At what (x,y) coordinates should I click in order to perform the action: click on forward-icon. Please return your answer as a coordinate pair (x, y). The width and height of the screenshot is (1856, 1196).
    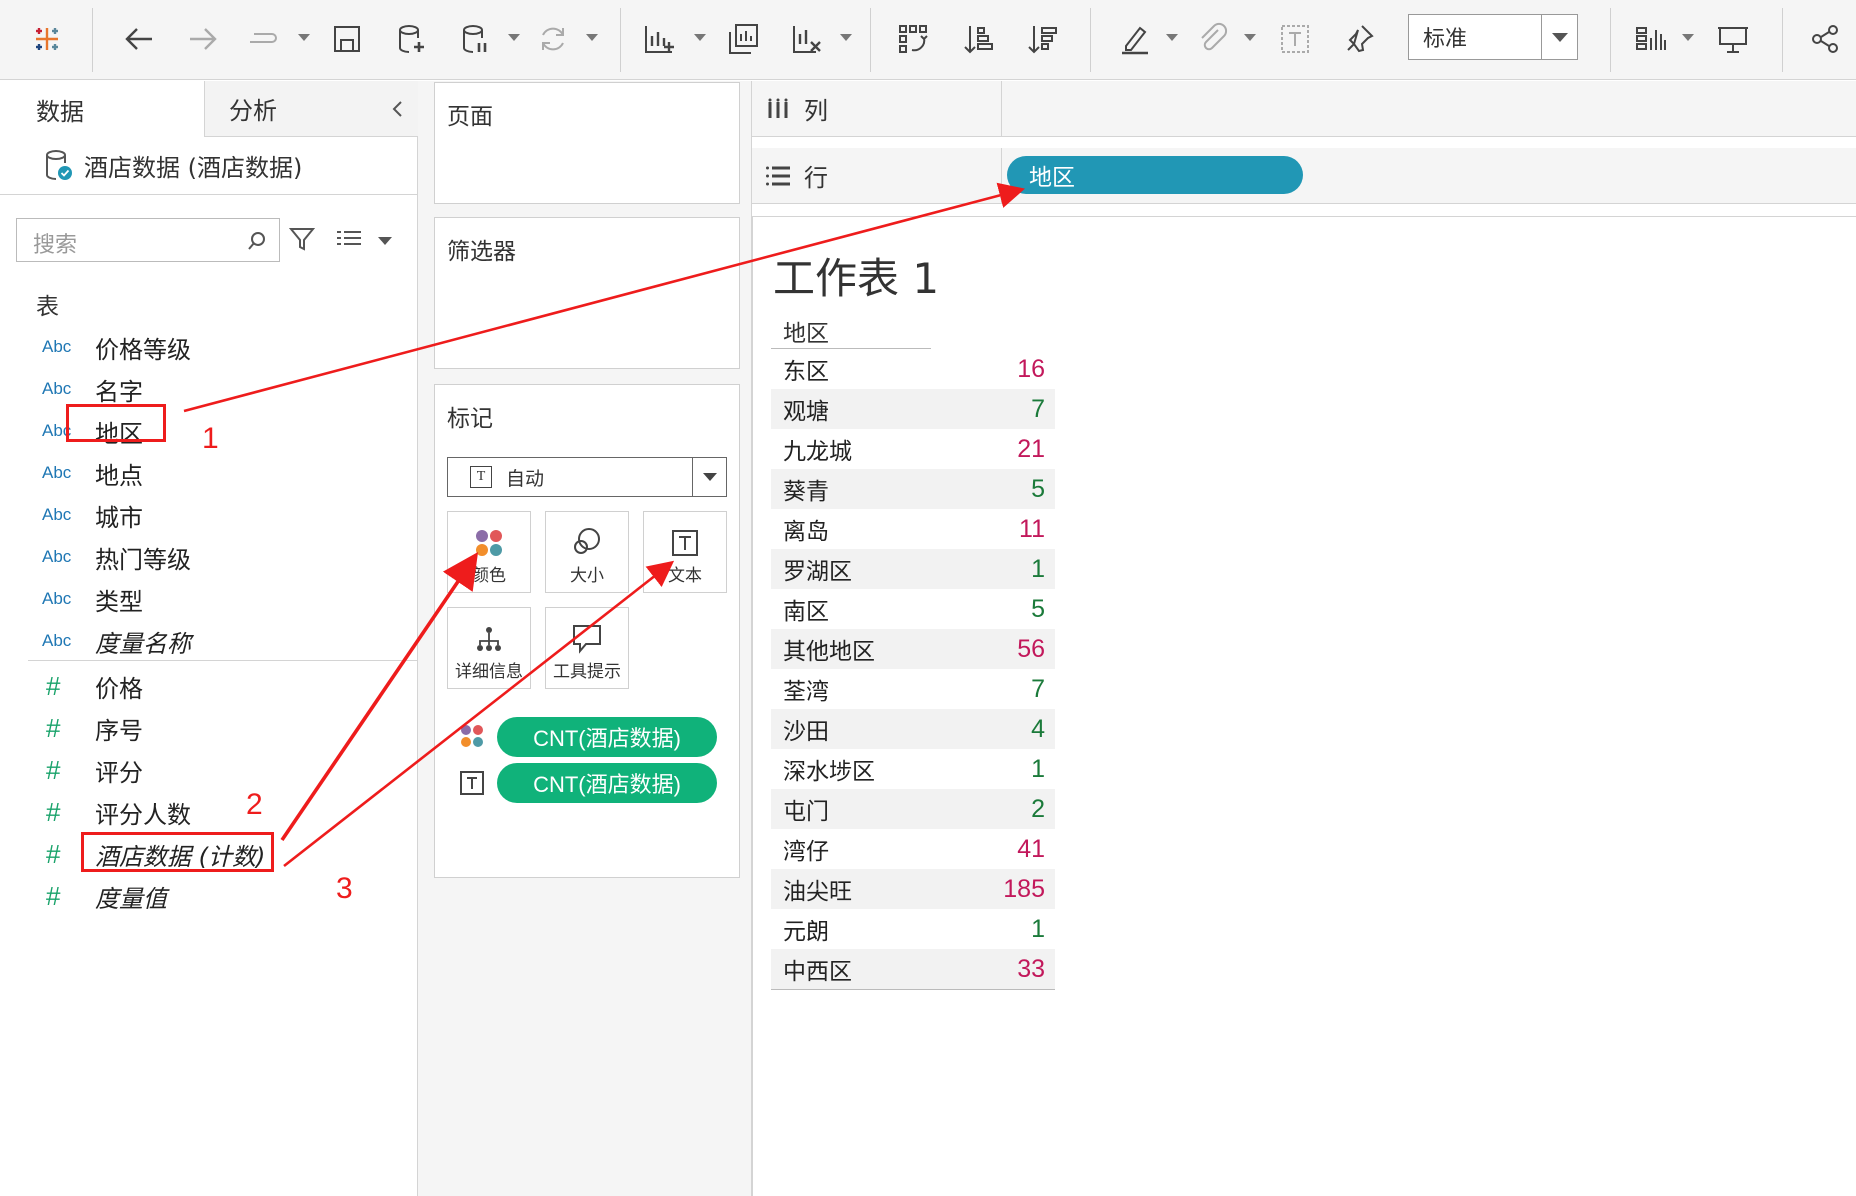
    Looking at the image, I should click on (203, 39).